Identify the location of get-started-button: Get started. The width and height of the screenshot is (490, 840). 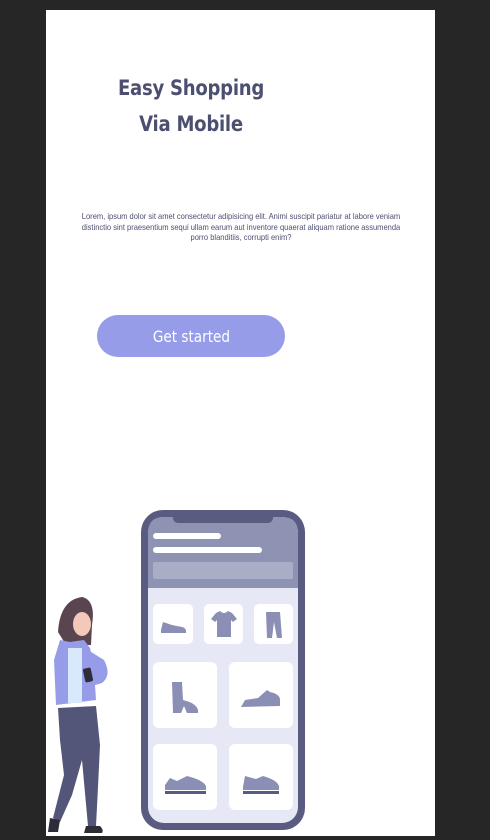
(191, 336).